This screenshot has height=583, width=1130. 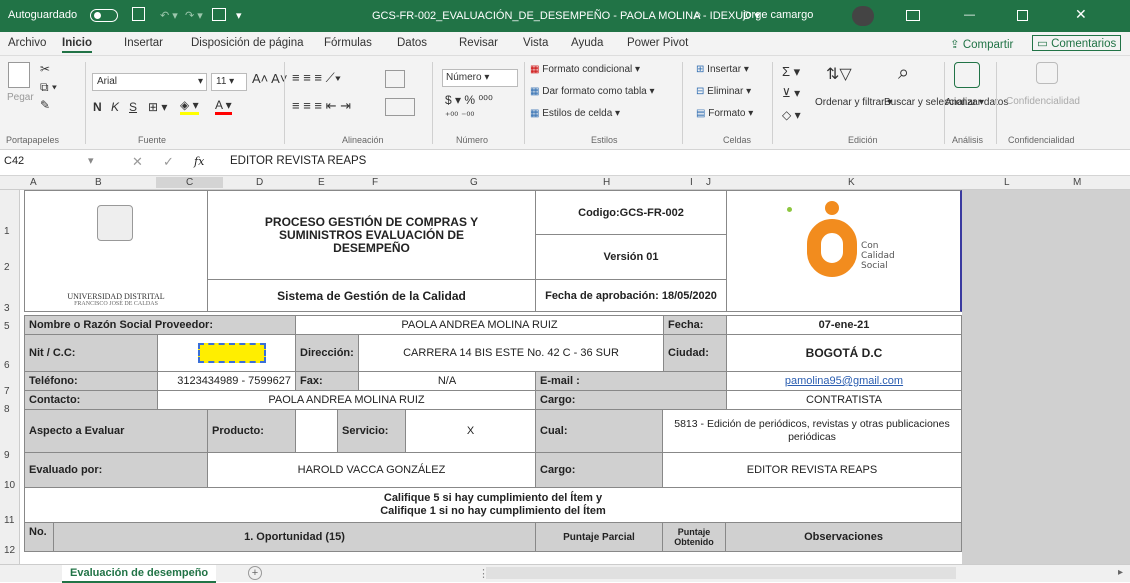 What do you see at coordinates (48, 87) in the screenshot?
I see `copy-icon: ⧉ ▾` at bounding box center [48, 87].